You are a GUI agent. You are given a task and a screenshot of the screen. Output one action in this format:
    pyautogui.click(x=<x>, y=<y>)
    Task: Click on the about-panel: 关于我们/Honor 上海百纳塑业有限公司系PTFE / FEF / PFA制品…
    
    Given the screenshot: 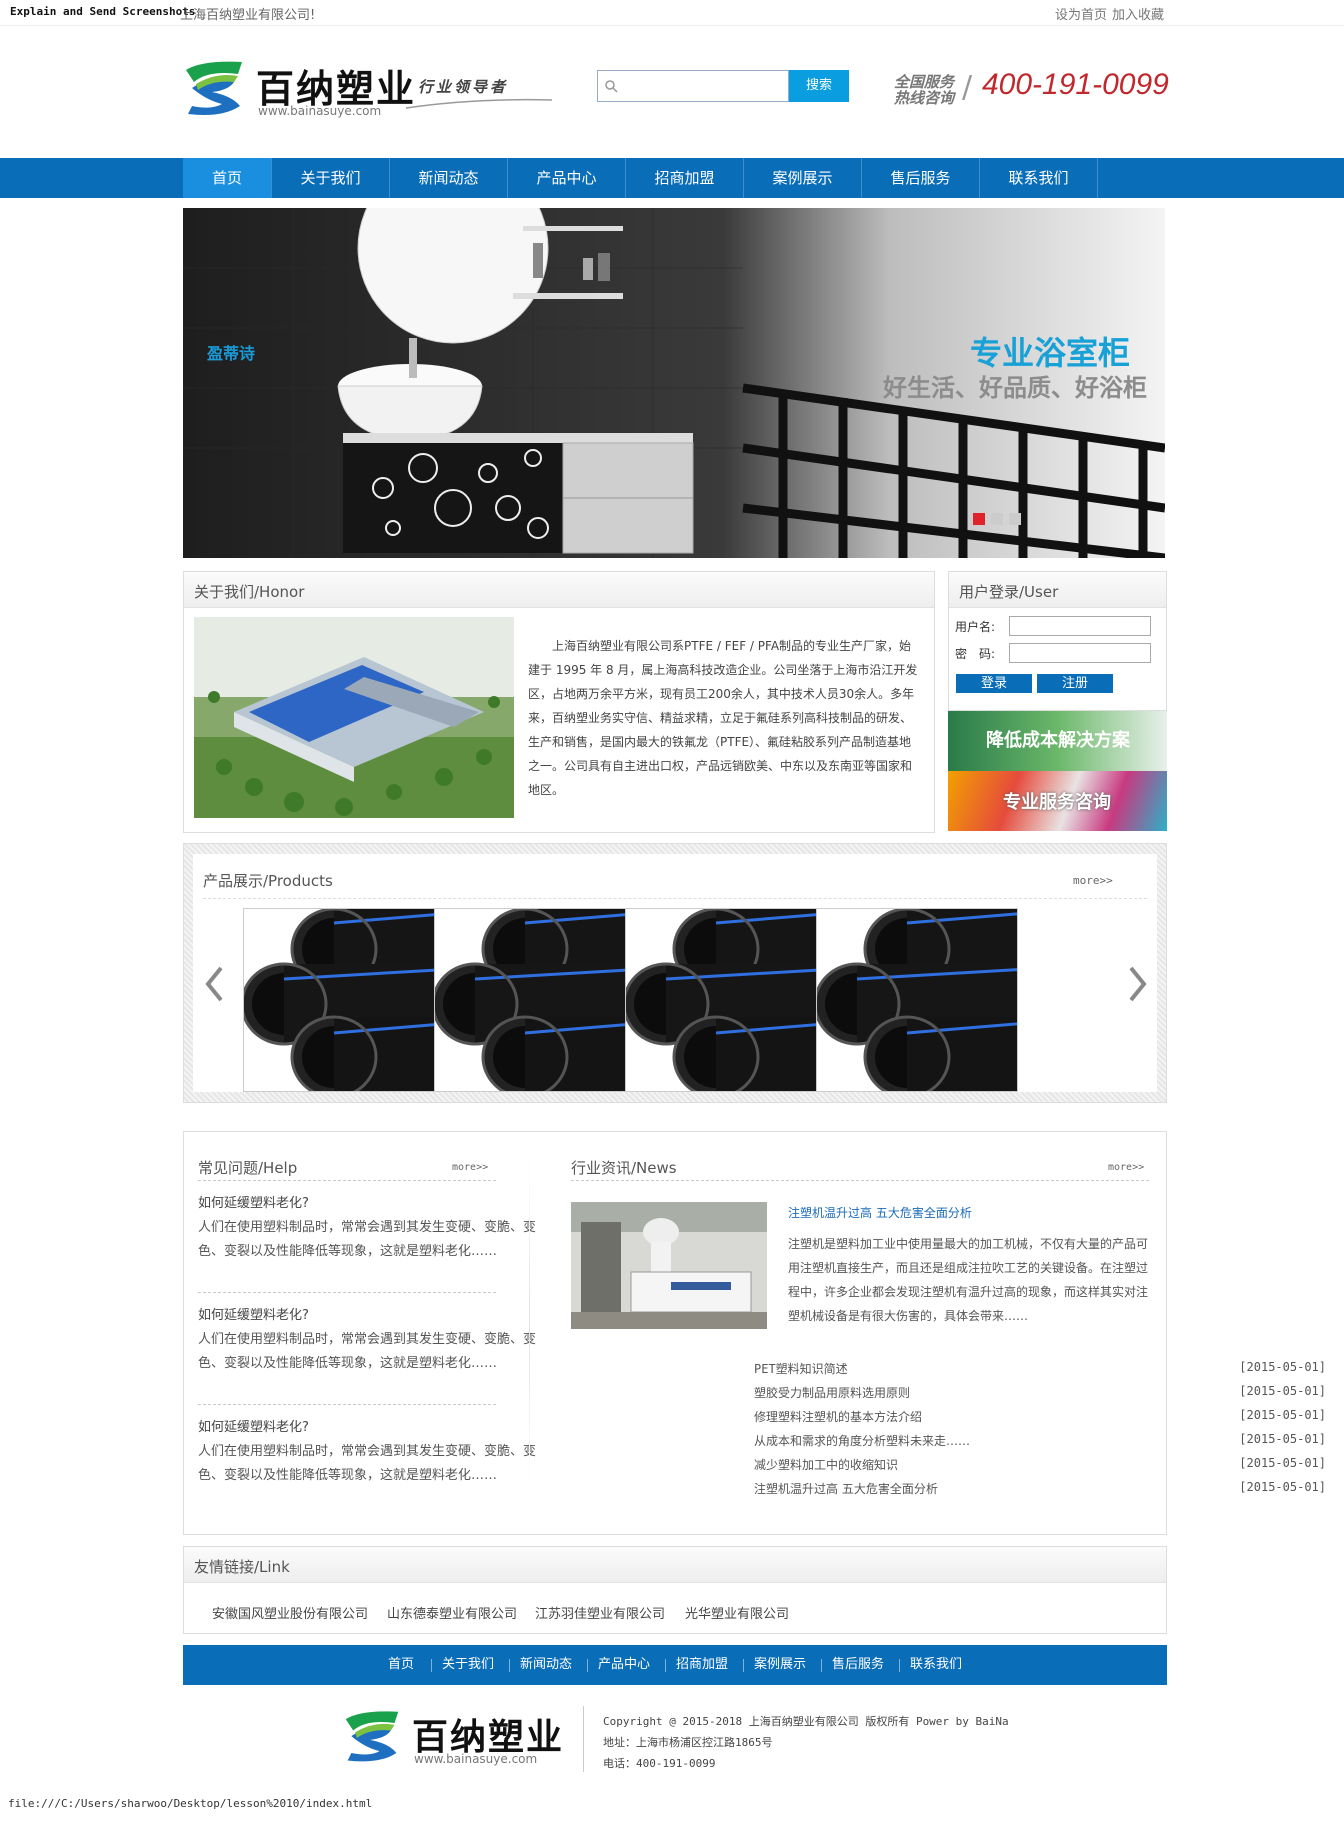 What is the action you would take?
    pyautogui.click(x=559, y=702)
    